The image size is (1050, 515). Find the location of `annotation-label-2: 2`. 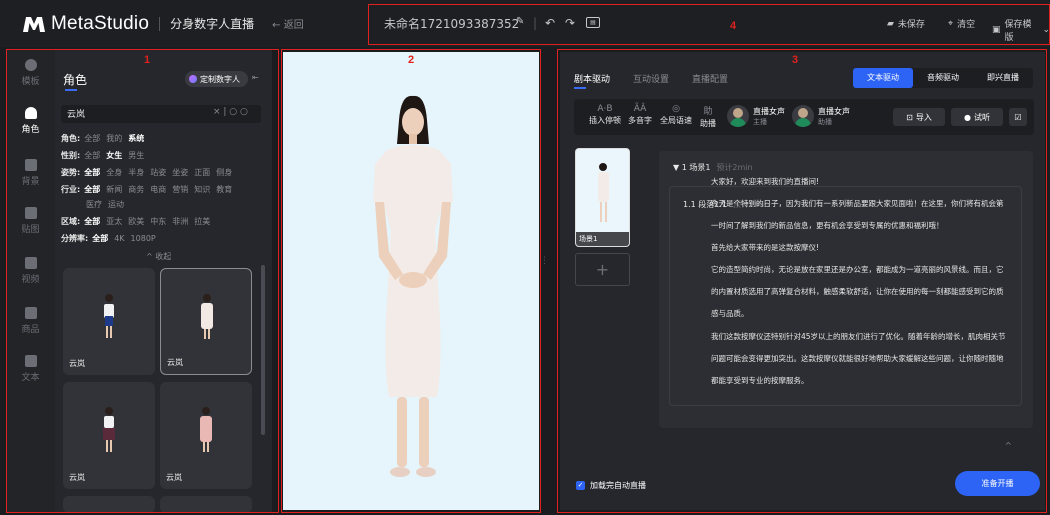

annotation-label-2: 2 is located at coordinates (411, 60).